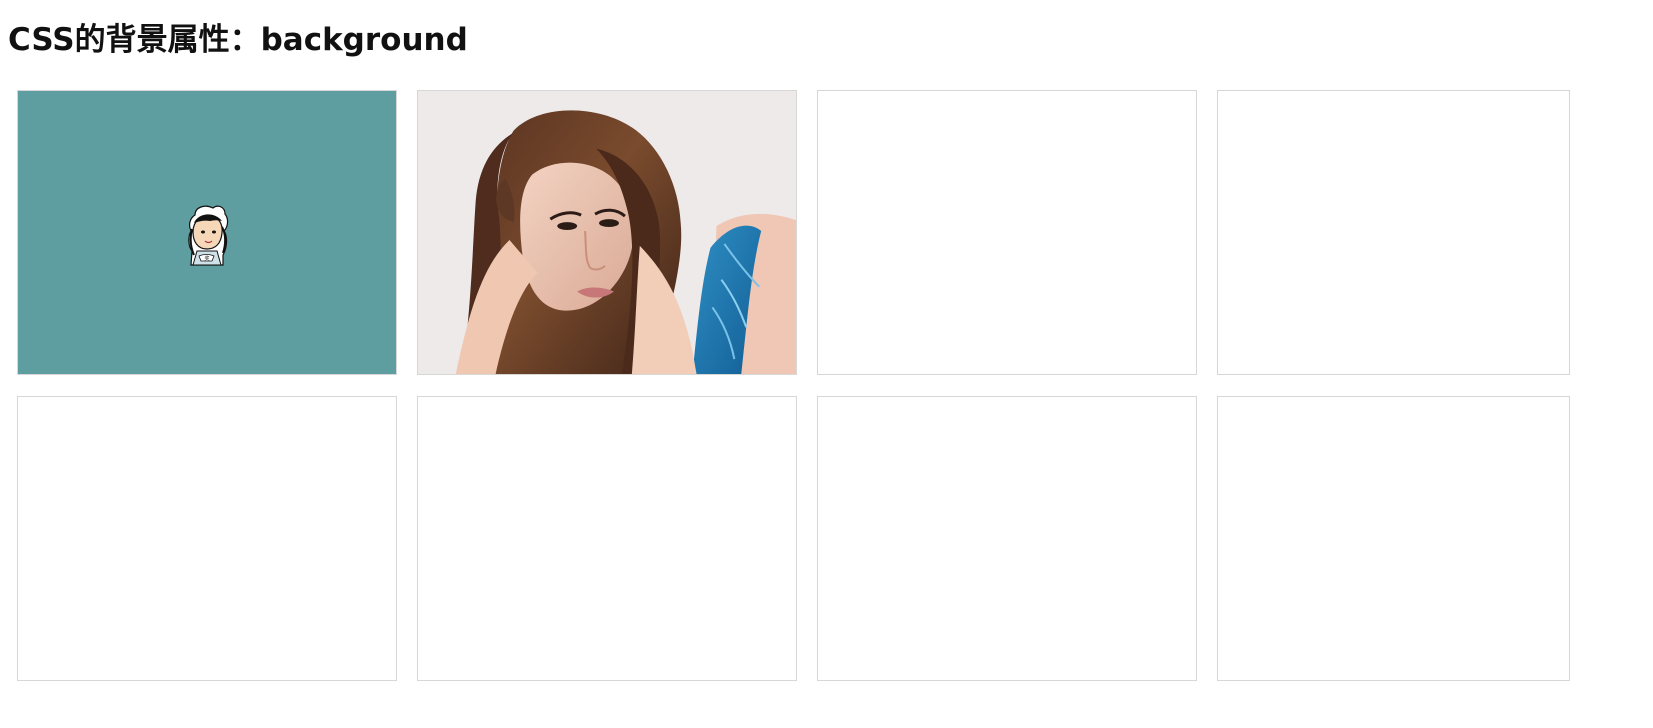  I want to click on sprite-label: 奖, so click(206, 258).